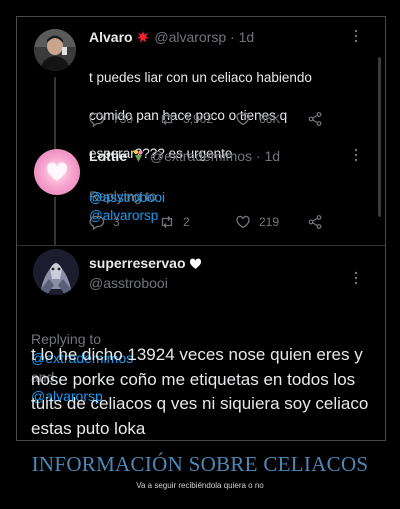  I want to click on author-name: Alvaro, so click(111, 37).